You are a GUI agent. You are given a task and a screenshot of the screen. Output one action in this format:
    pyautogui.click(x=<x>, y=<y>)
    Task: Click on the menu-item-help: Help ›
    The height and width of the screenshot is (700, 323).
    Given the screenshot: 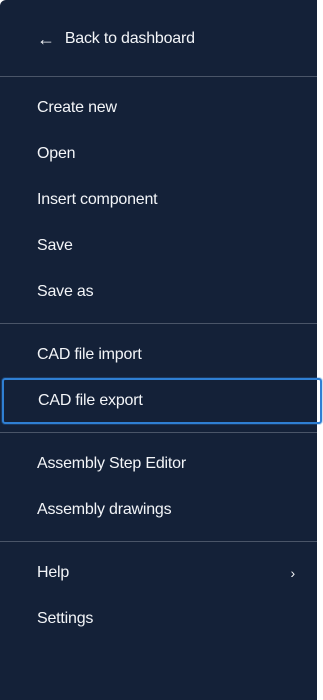 What is the action you would take?
    pyautogui.click(x=158, y=573)
    